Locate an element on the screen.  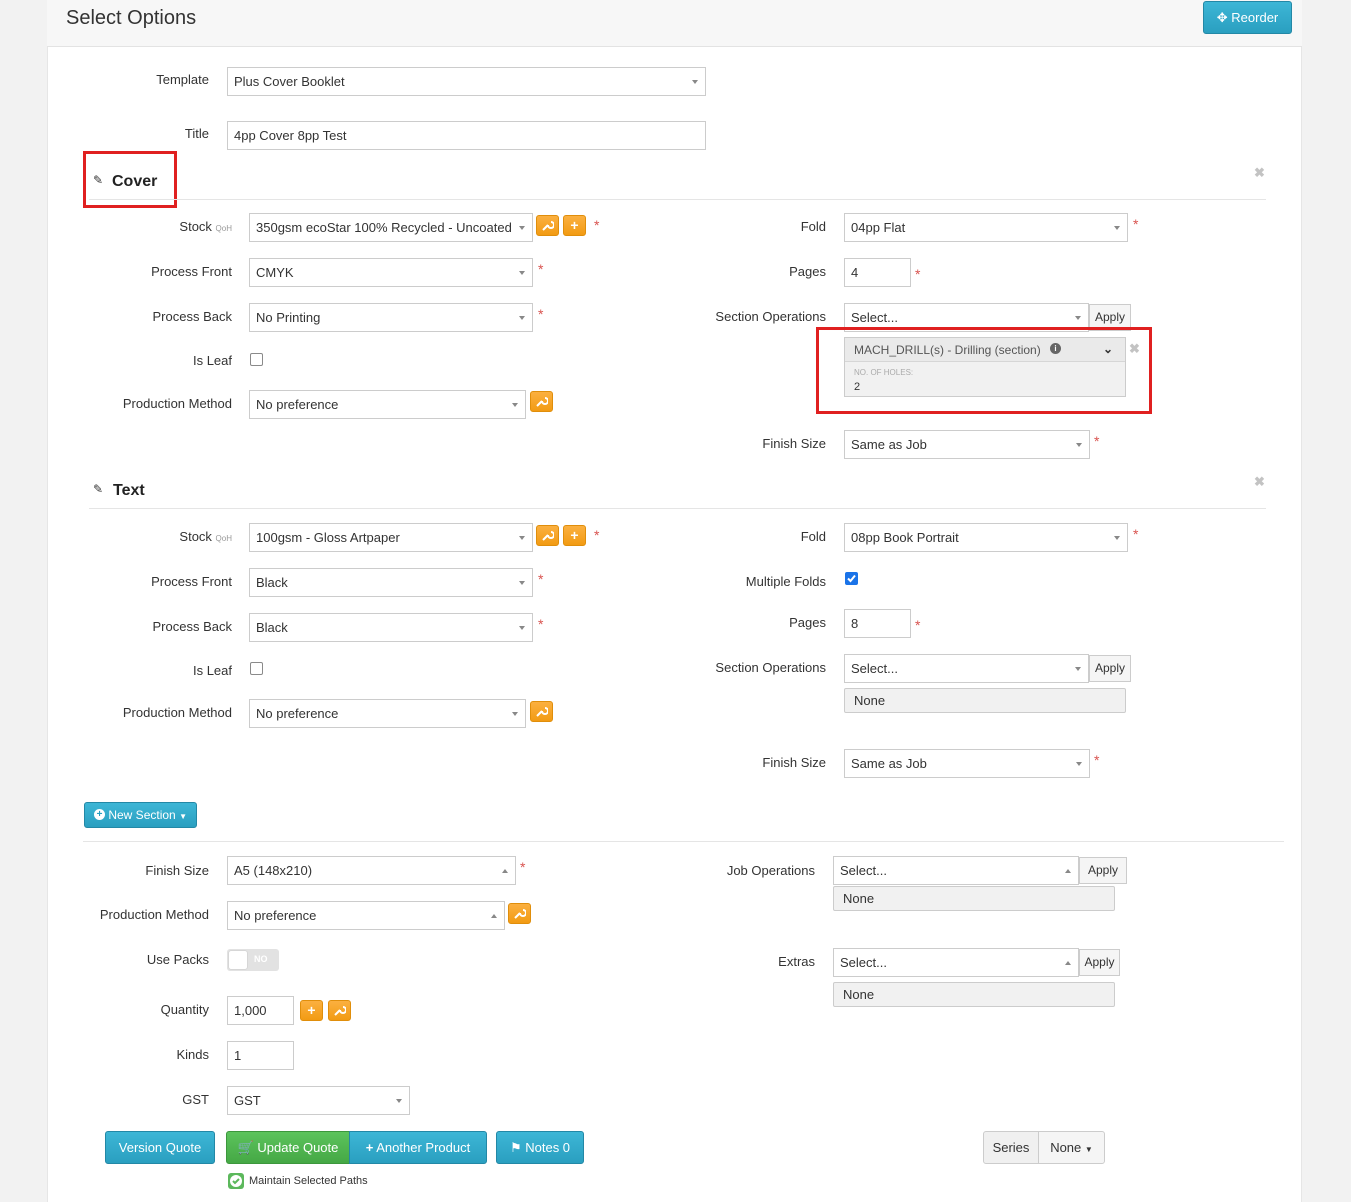
job-ops-none: None is located at coordinates (974, 898).